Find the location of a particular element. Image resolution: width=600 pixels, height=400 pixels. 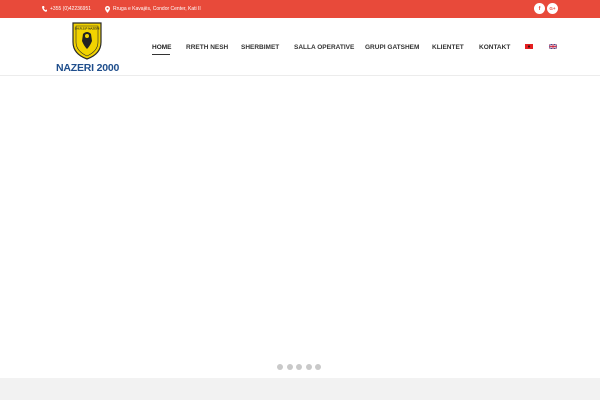

nav-item-home: HOME is located at coordinates (162, 47).